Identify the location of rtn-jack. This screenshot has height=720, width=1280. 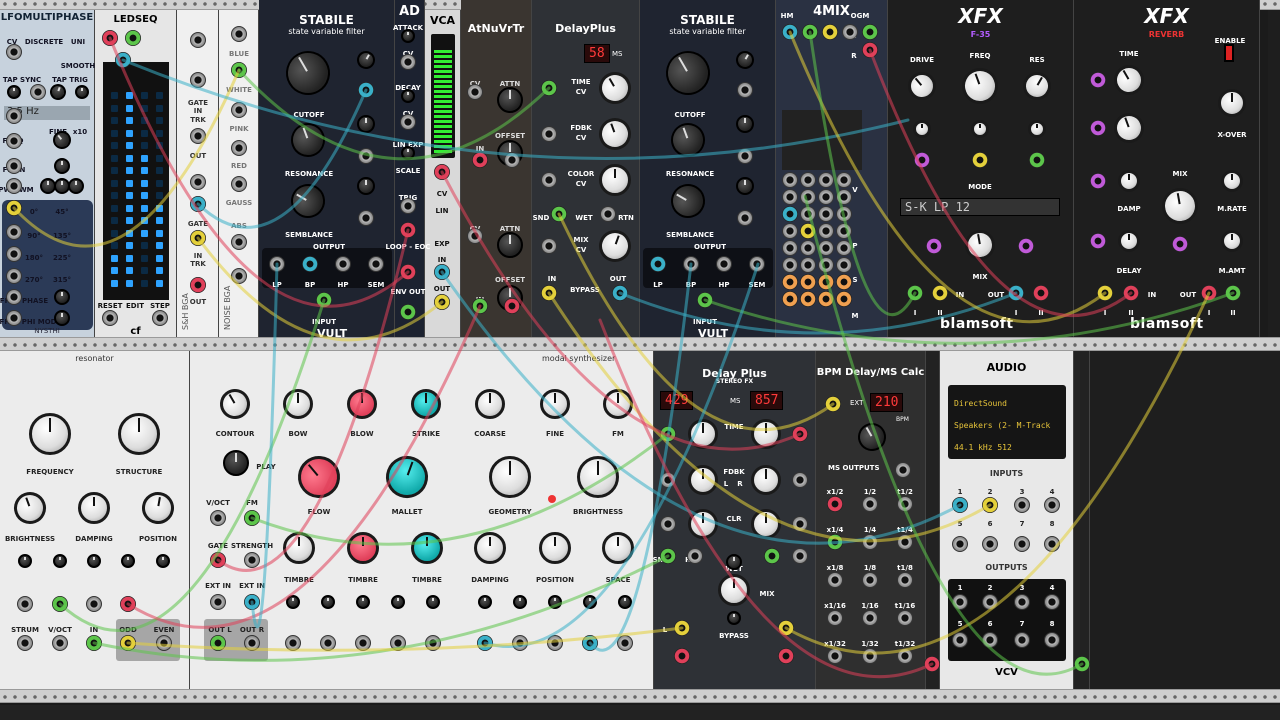
(608, 214).